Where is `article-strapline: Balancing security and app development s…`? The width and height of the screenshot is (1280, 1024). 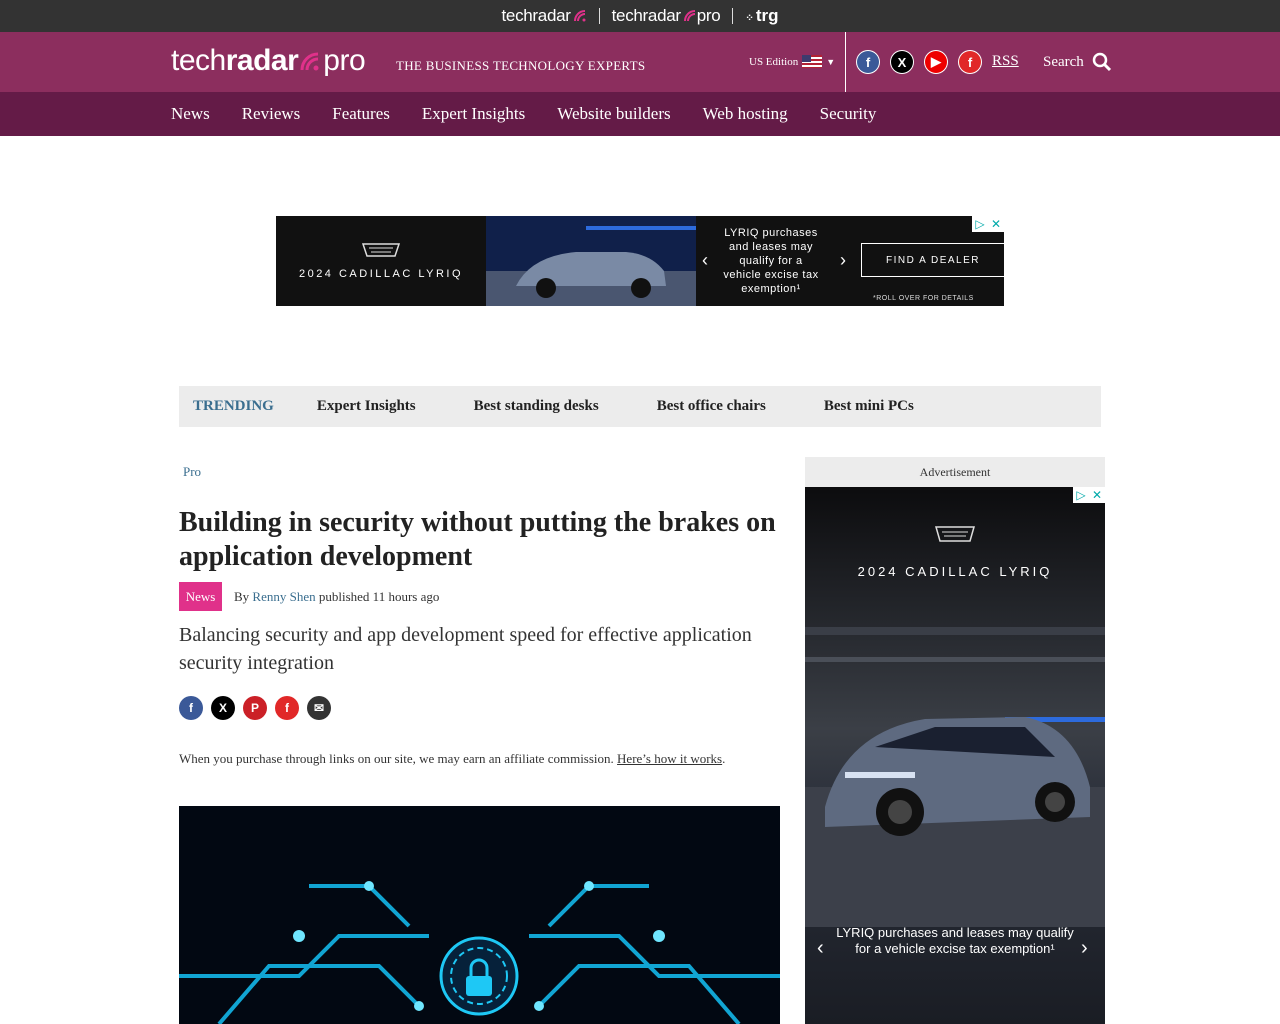 article-strapline: Balancing security and app development s… is located at coordinates (465, 649).